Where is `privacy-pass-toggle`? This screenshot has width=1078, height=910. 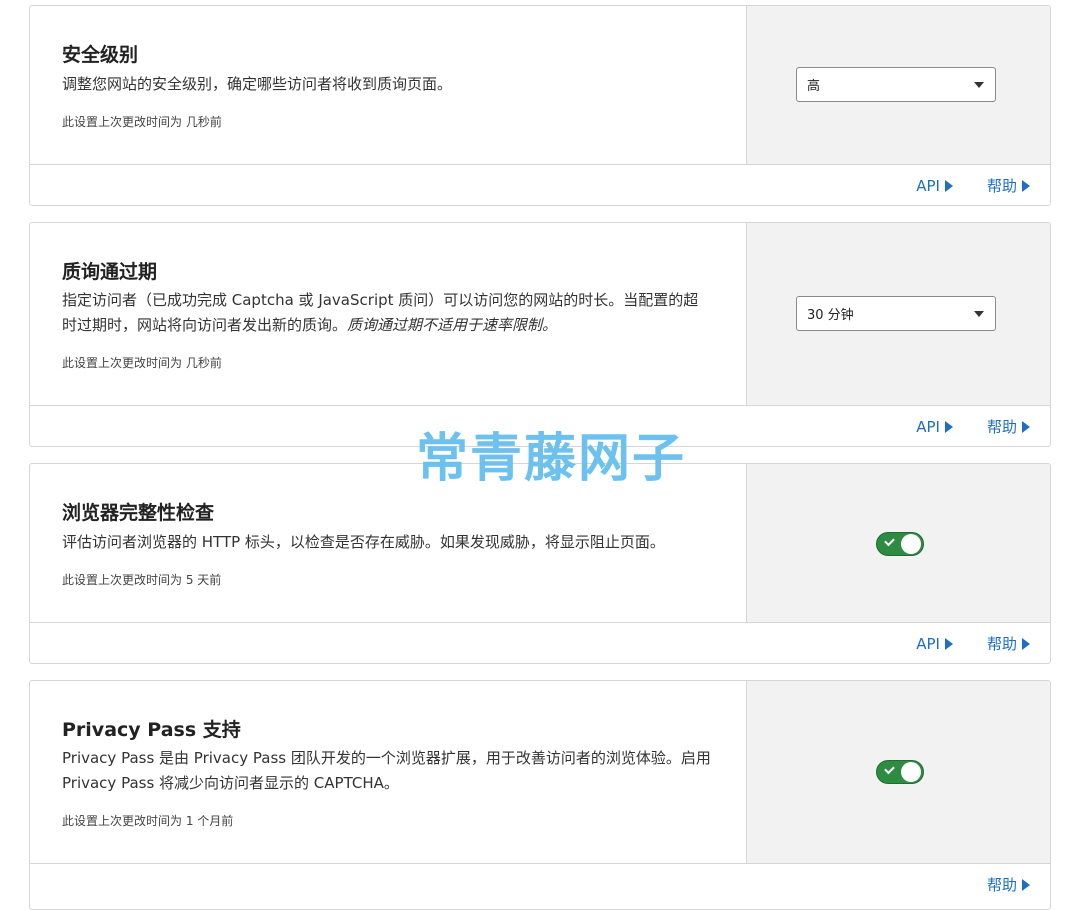 privacy-pass-toggle is located at coordinates (900, 772).